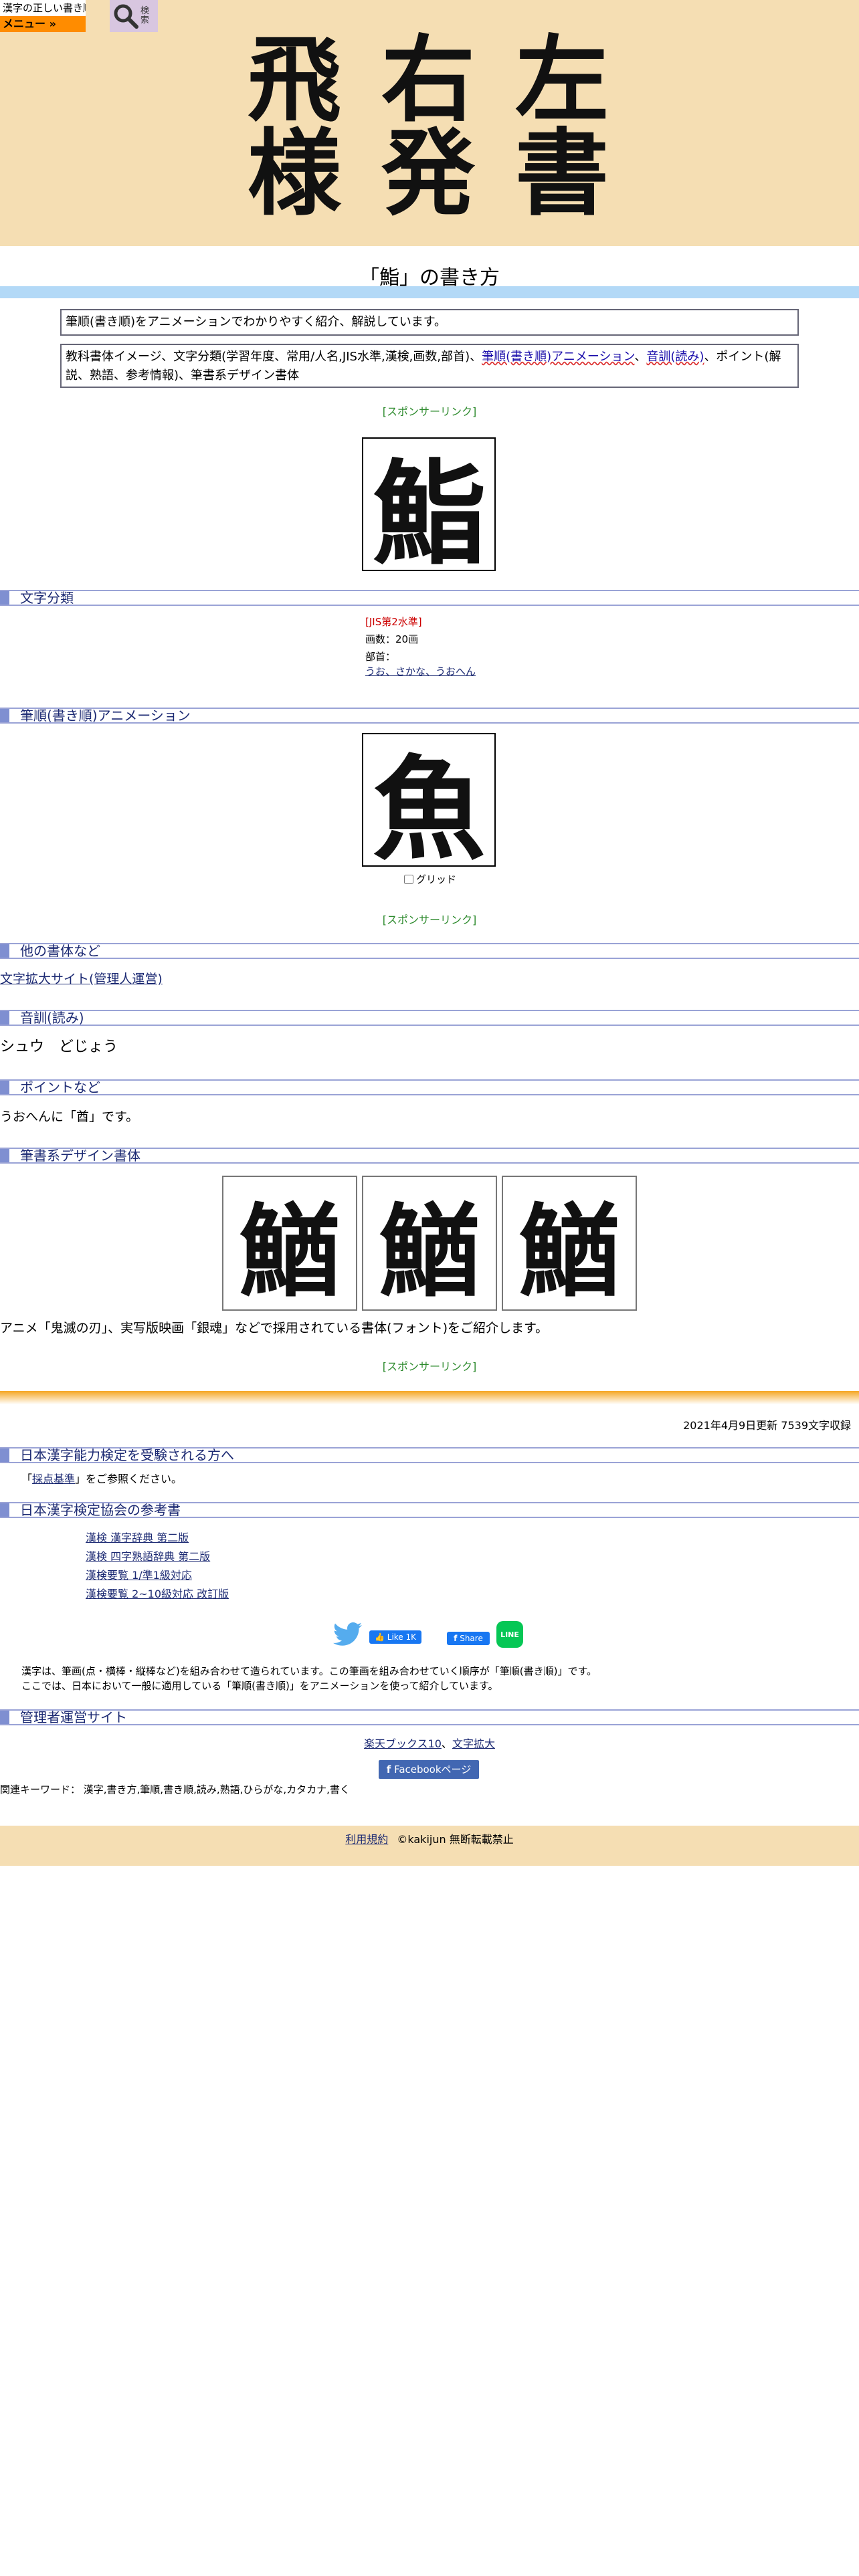  I want to click on kanken-book-link: 漢検要覧 2~10級対応 改訂版, so click(157, 1595).